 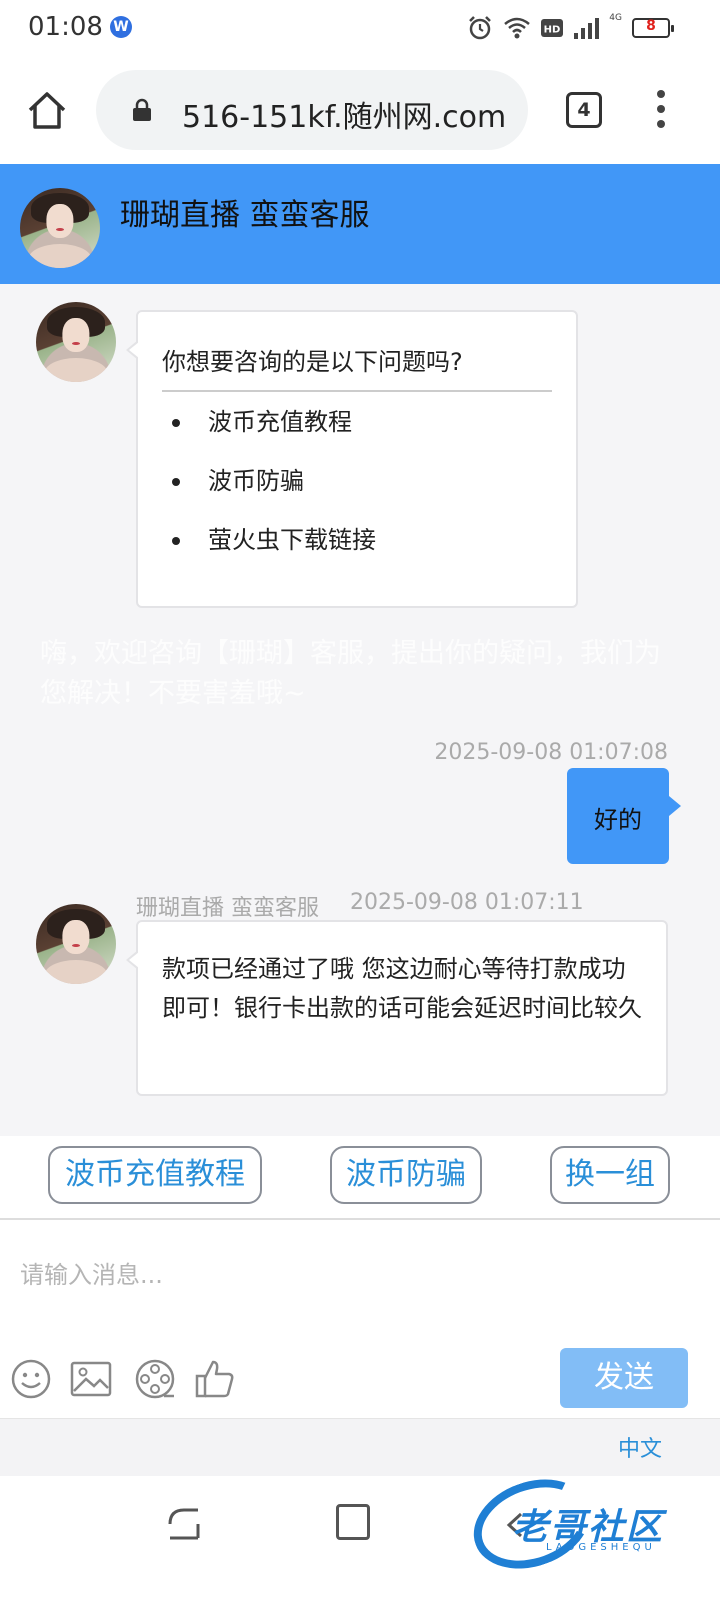 I want to click on quick-reply-bar: 波币充值教程 波币防骗 换一组, so click(x=360, y=1178).